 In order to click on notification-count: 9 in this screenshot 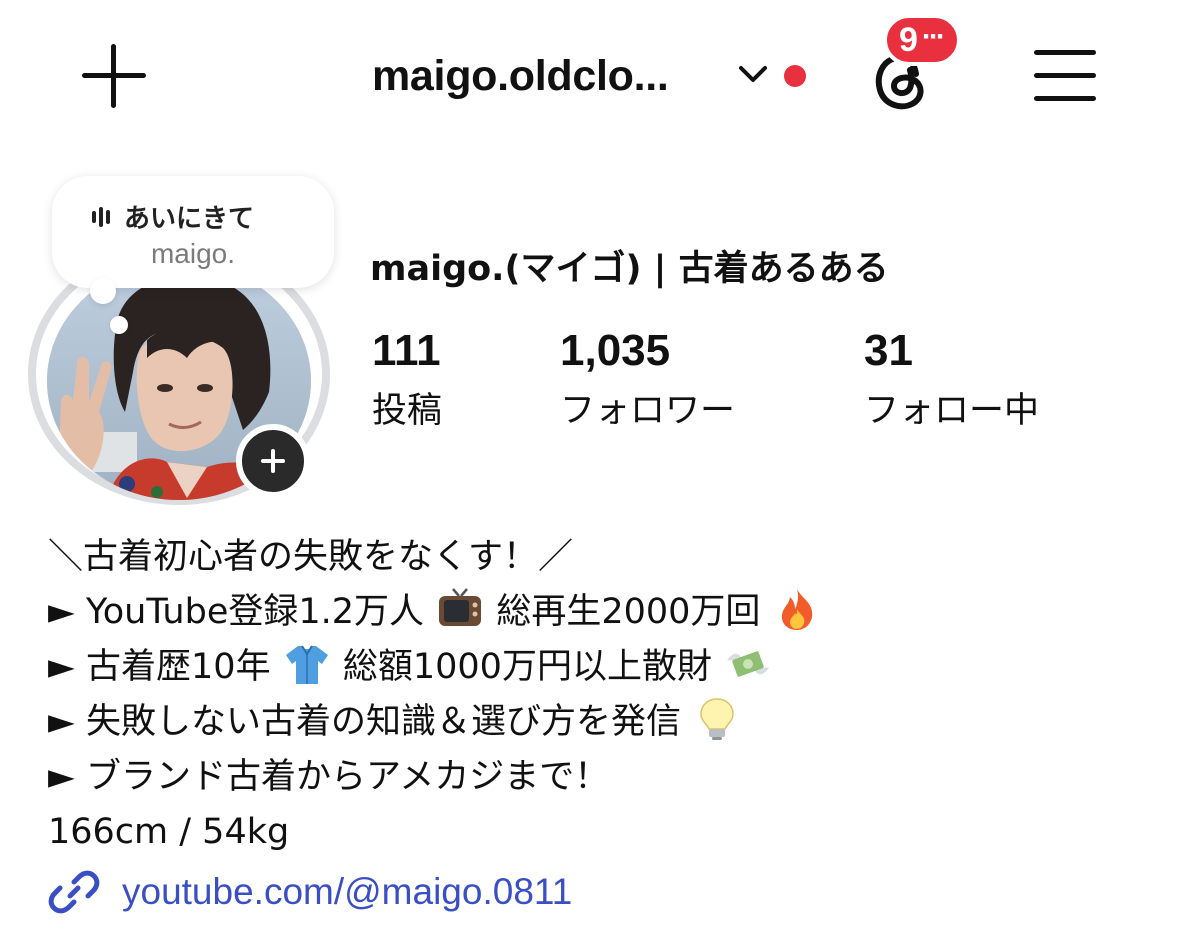, I will do `click(908, 39)`.